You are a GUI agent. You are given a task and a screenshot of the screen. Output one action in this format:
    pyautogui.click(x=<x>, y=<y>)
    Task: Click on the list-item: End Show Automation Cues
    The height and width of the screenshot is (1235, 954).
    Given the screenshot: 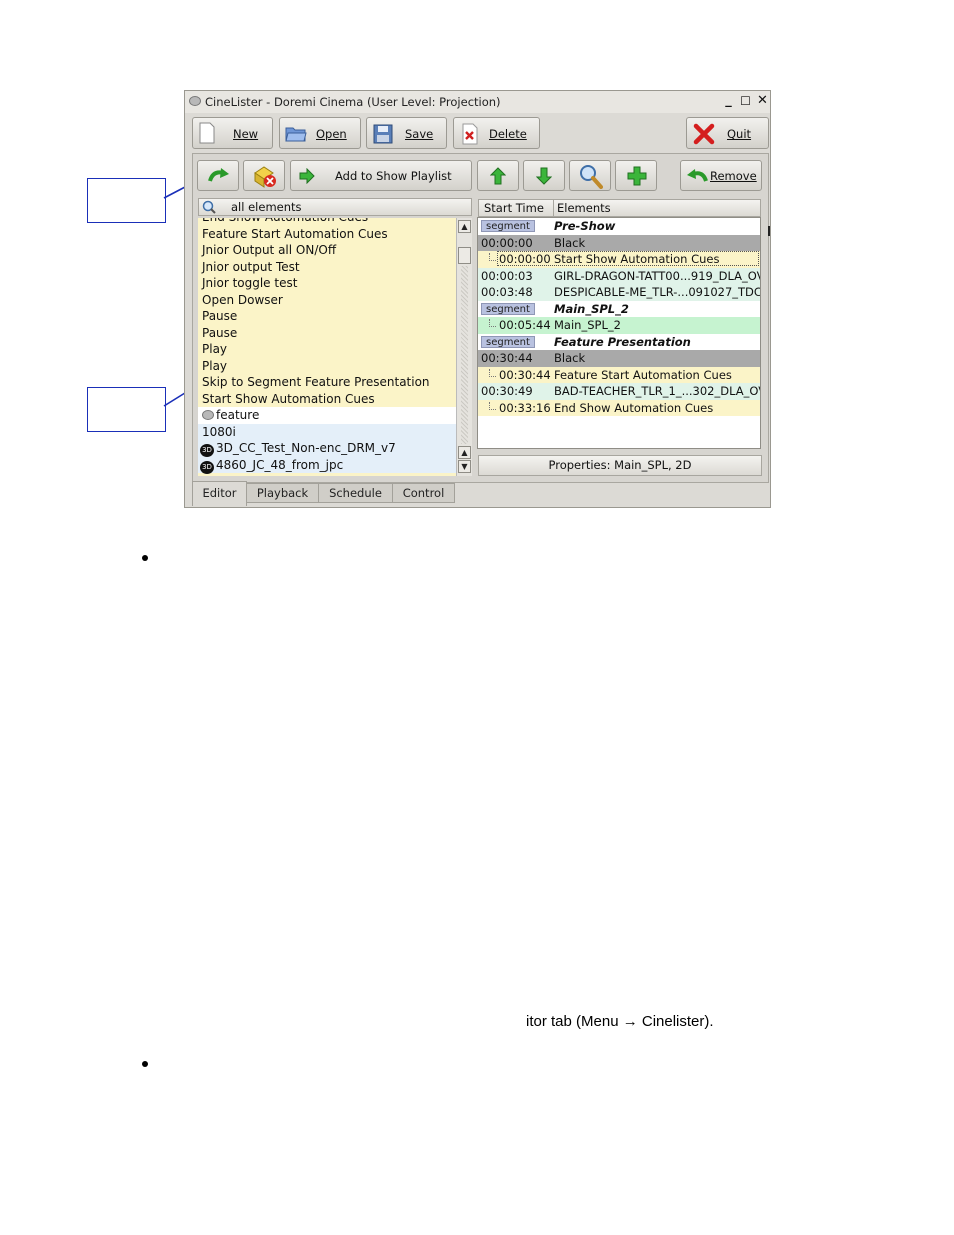 What is the action you would take?
    pyautogui.click(x=327, y=222)
    